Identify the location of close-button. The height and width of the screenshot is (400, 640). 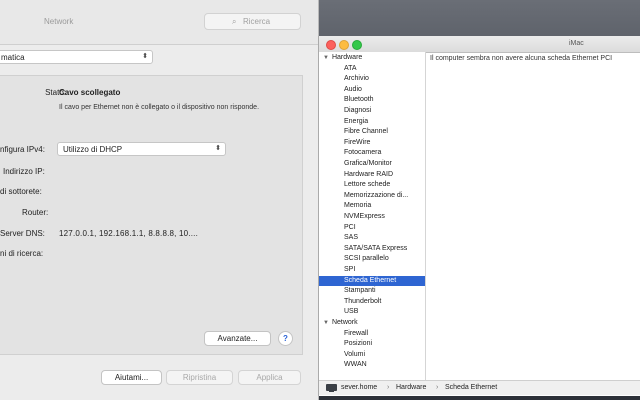
(331, 45).